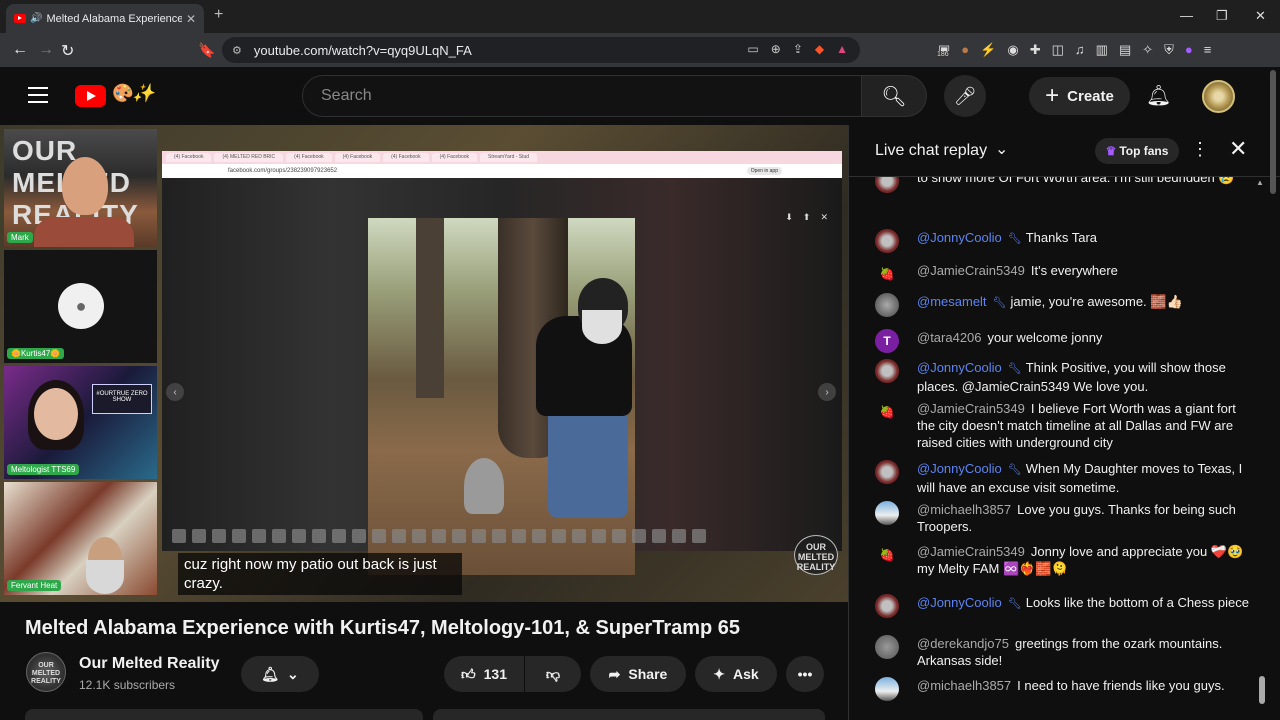  Describe the element at coordinates (90, 96) in the screenshot. I see `youtube-logo` at that location.